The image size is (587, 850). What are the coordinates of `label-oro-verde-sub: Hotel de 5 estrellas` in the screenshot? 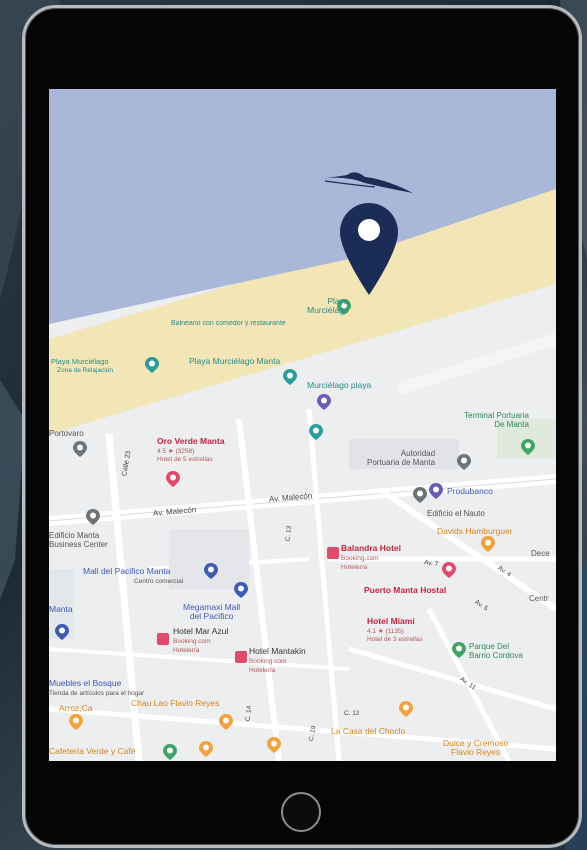 It's located at (185, 459).